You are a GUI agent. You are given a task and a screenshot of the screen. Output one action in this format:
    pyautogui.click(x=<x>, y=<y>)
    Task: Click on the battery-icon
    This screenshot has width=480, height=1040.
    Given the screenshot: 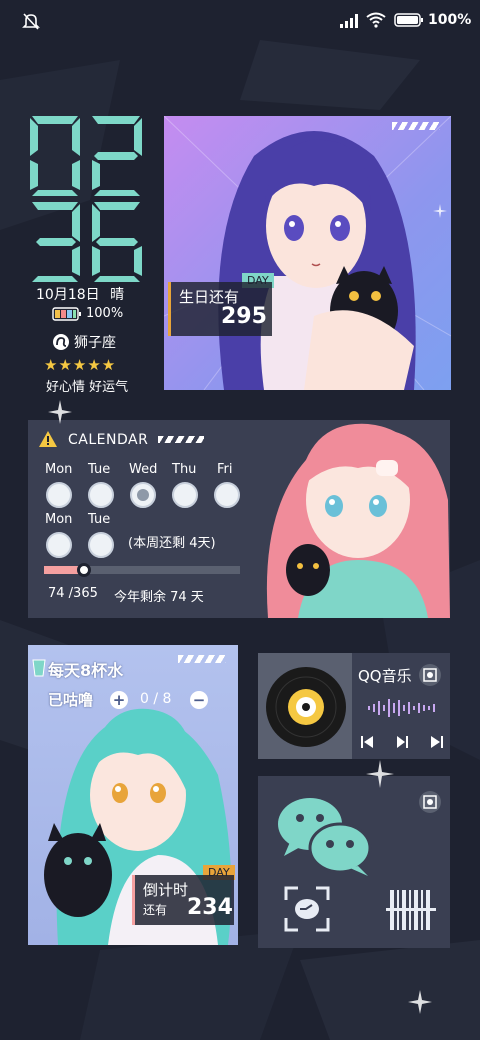 What is the action you would take?
    pyautogui.click(x=408, y=20)
    